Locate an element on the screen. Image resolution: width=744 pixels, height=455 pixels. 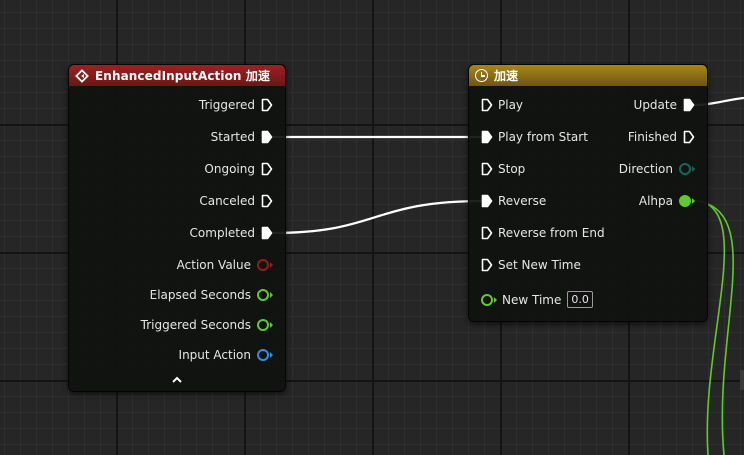
pin-label: Started is located at coordinates (232, 137).